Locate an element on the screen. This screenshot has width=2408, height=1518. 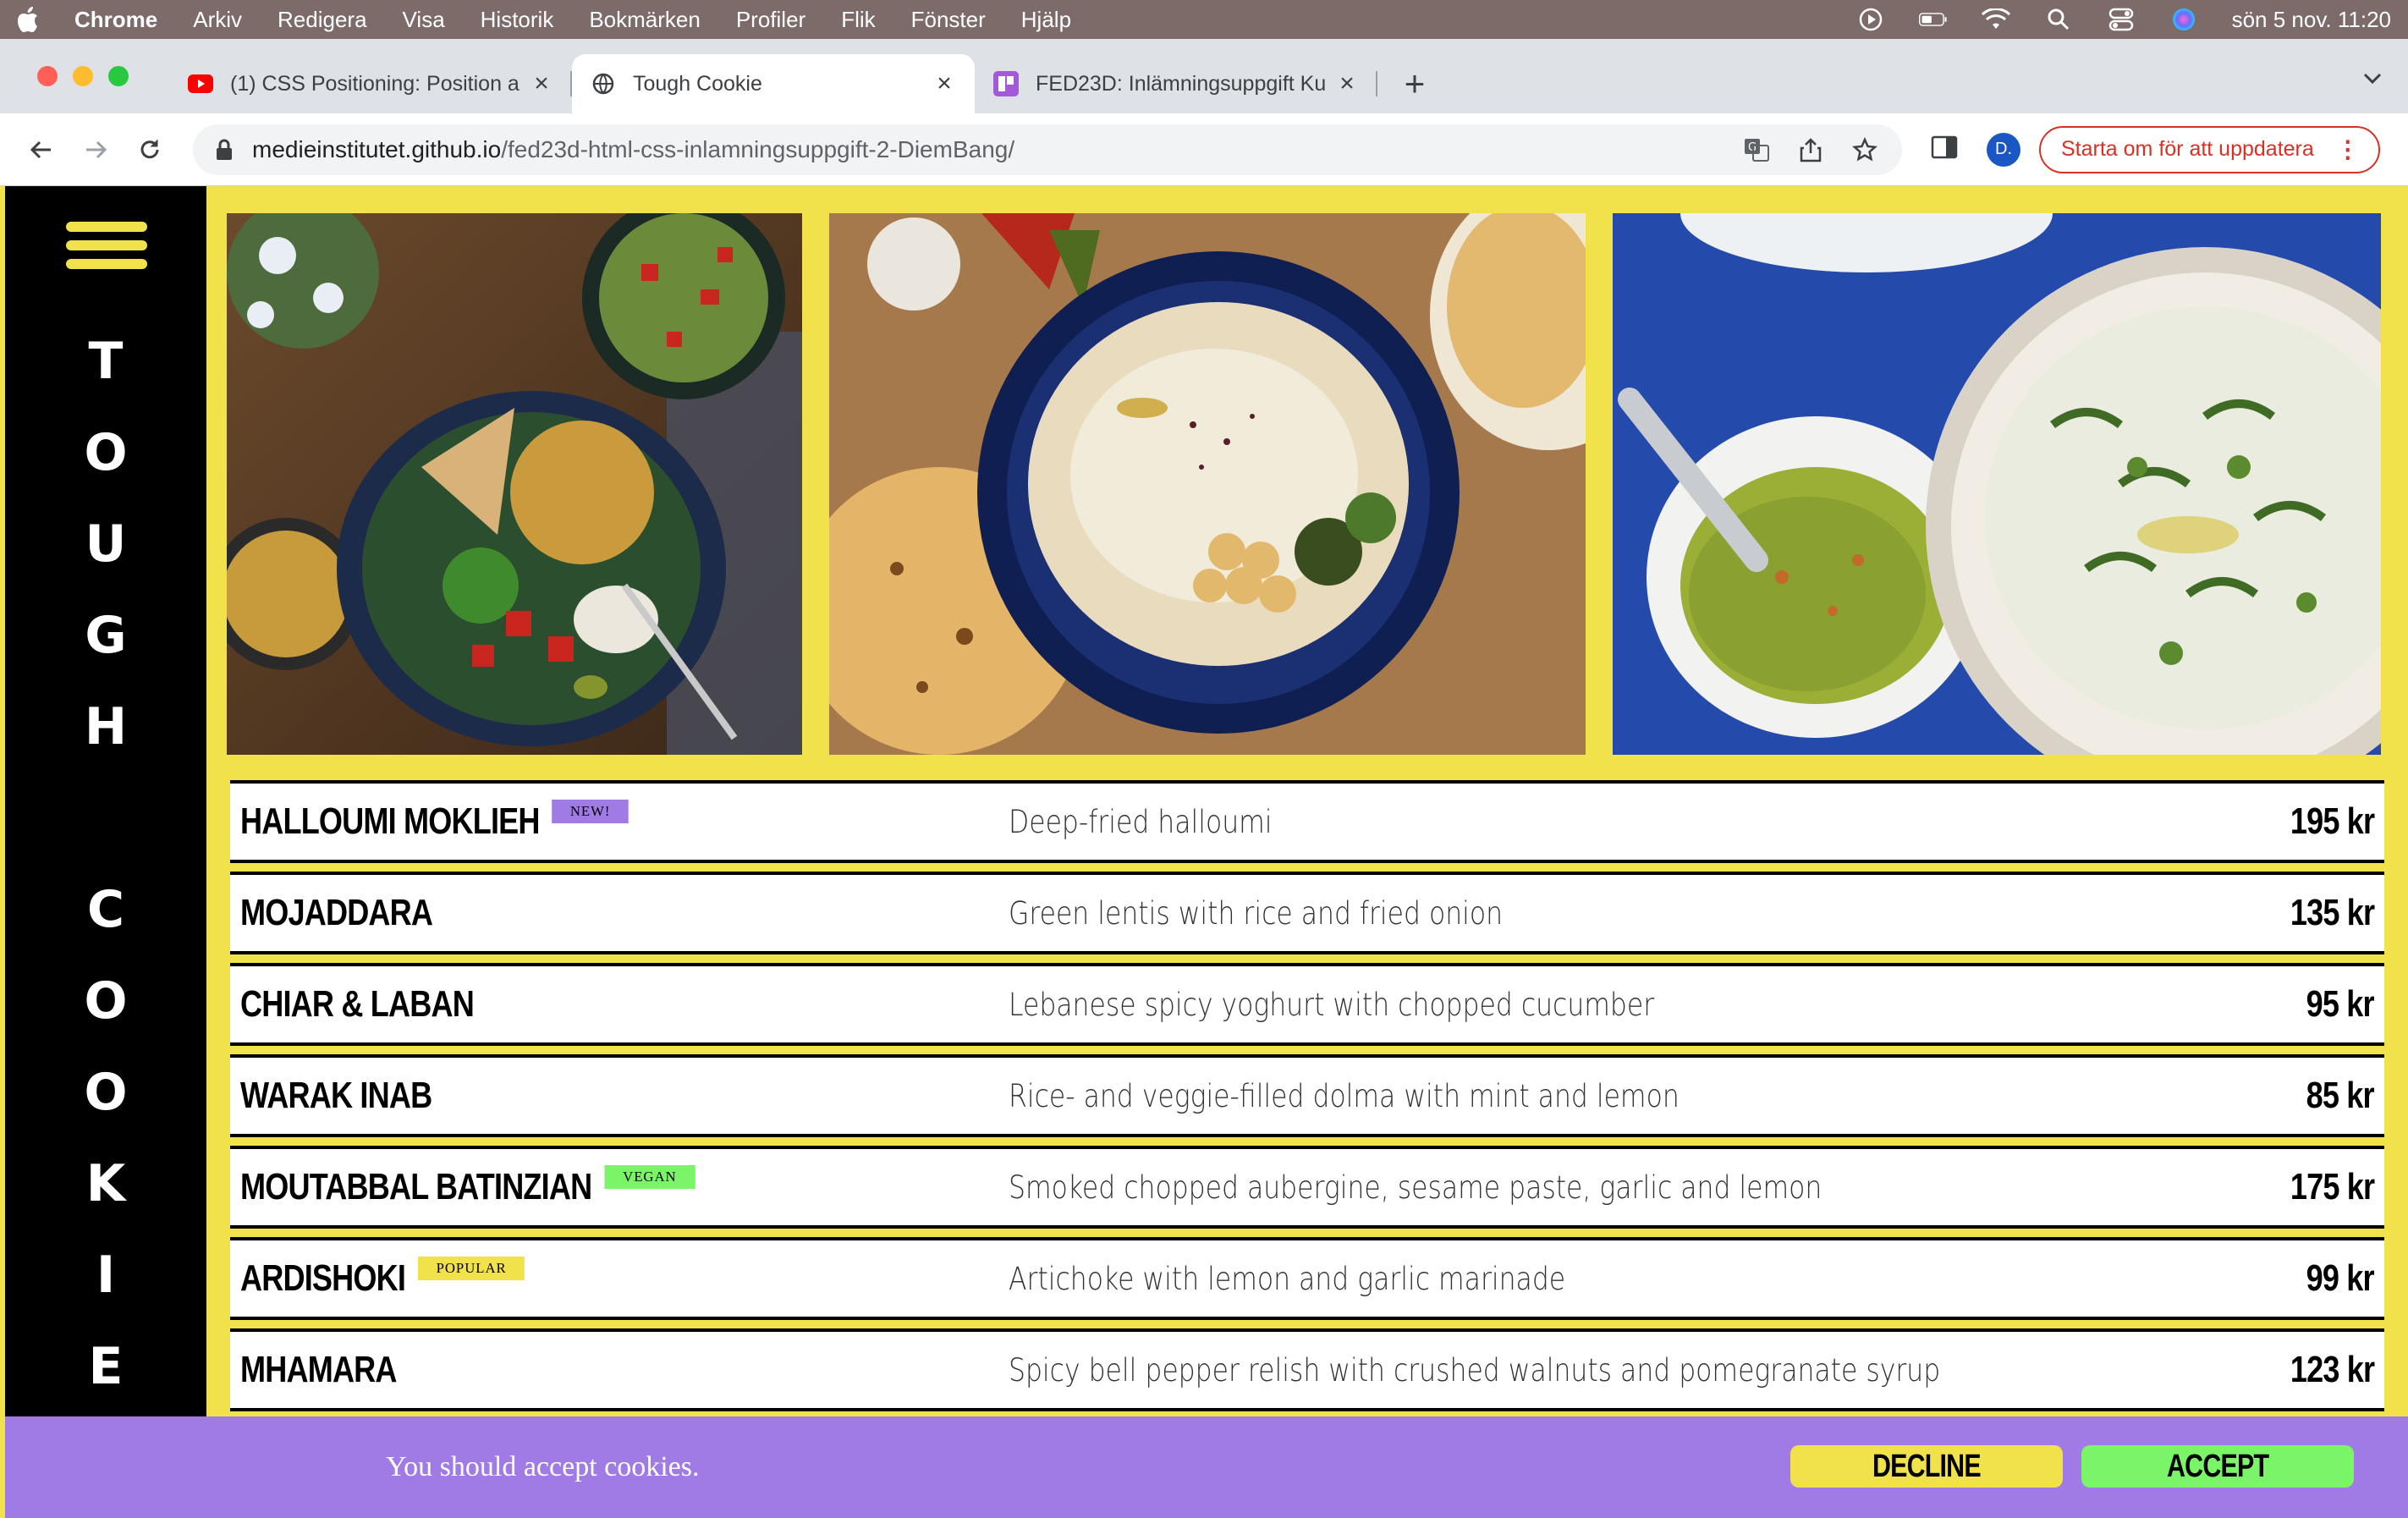
update-label: Starta om för att uppdatera is located at coordinates (2187, 149).